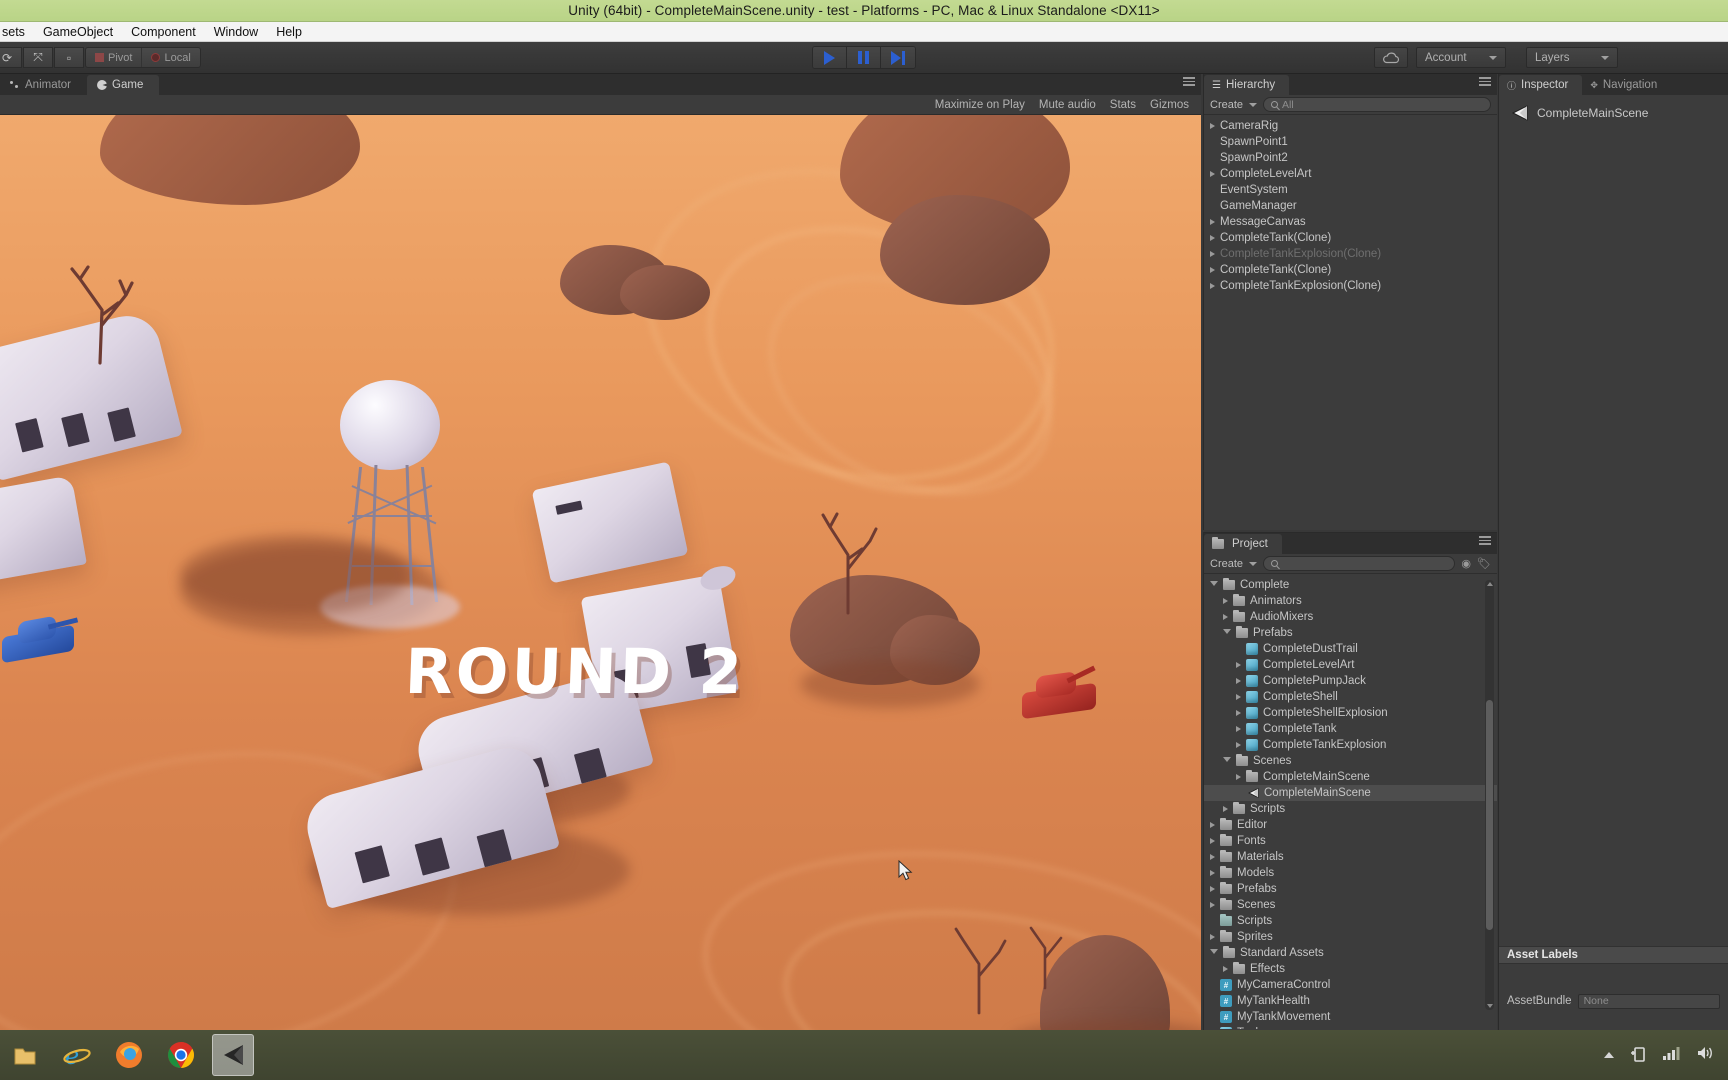 This screenshot has height=1080, width=1728. What do you see at coordinates (1350, 857) in the screenshot?
I see `project-item: Materials` at bounding box center [1350, 857].